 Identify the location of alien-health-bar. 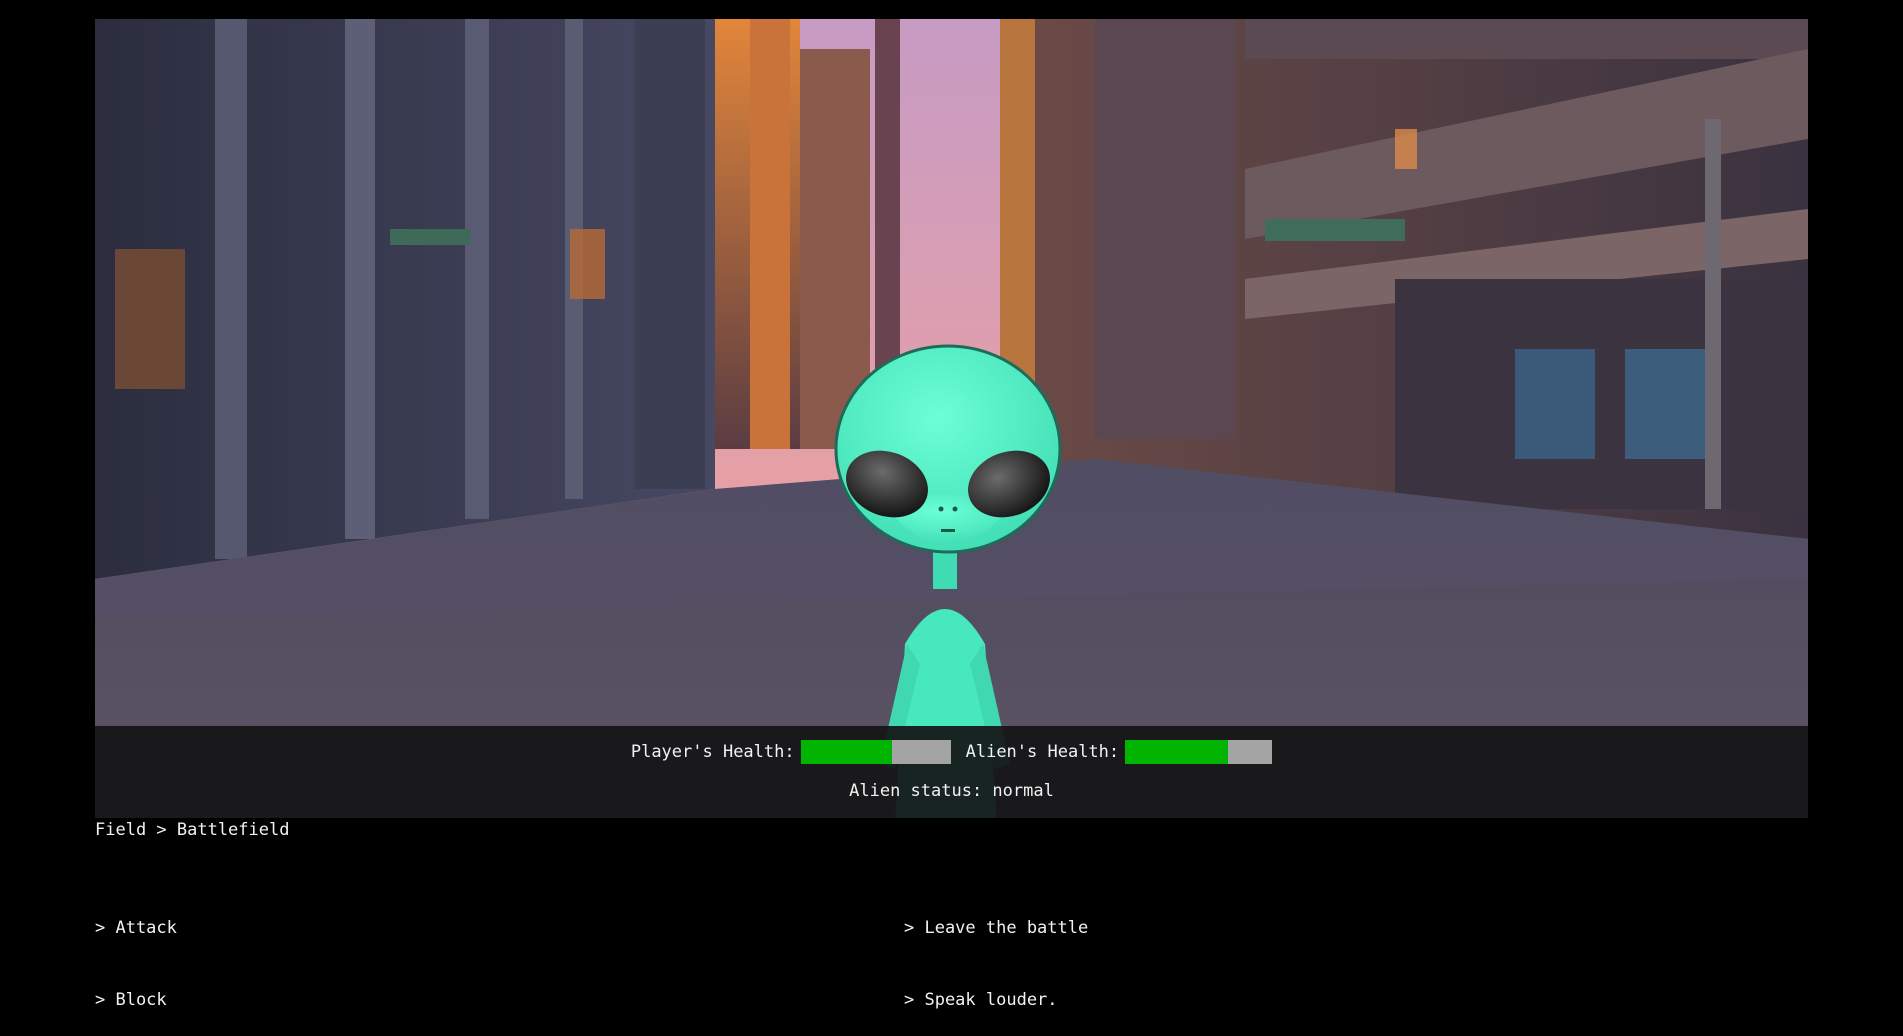
(1199, 752).